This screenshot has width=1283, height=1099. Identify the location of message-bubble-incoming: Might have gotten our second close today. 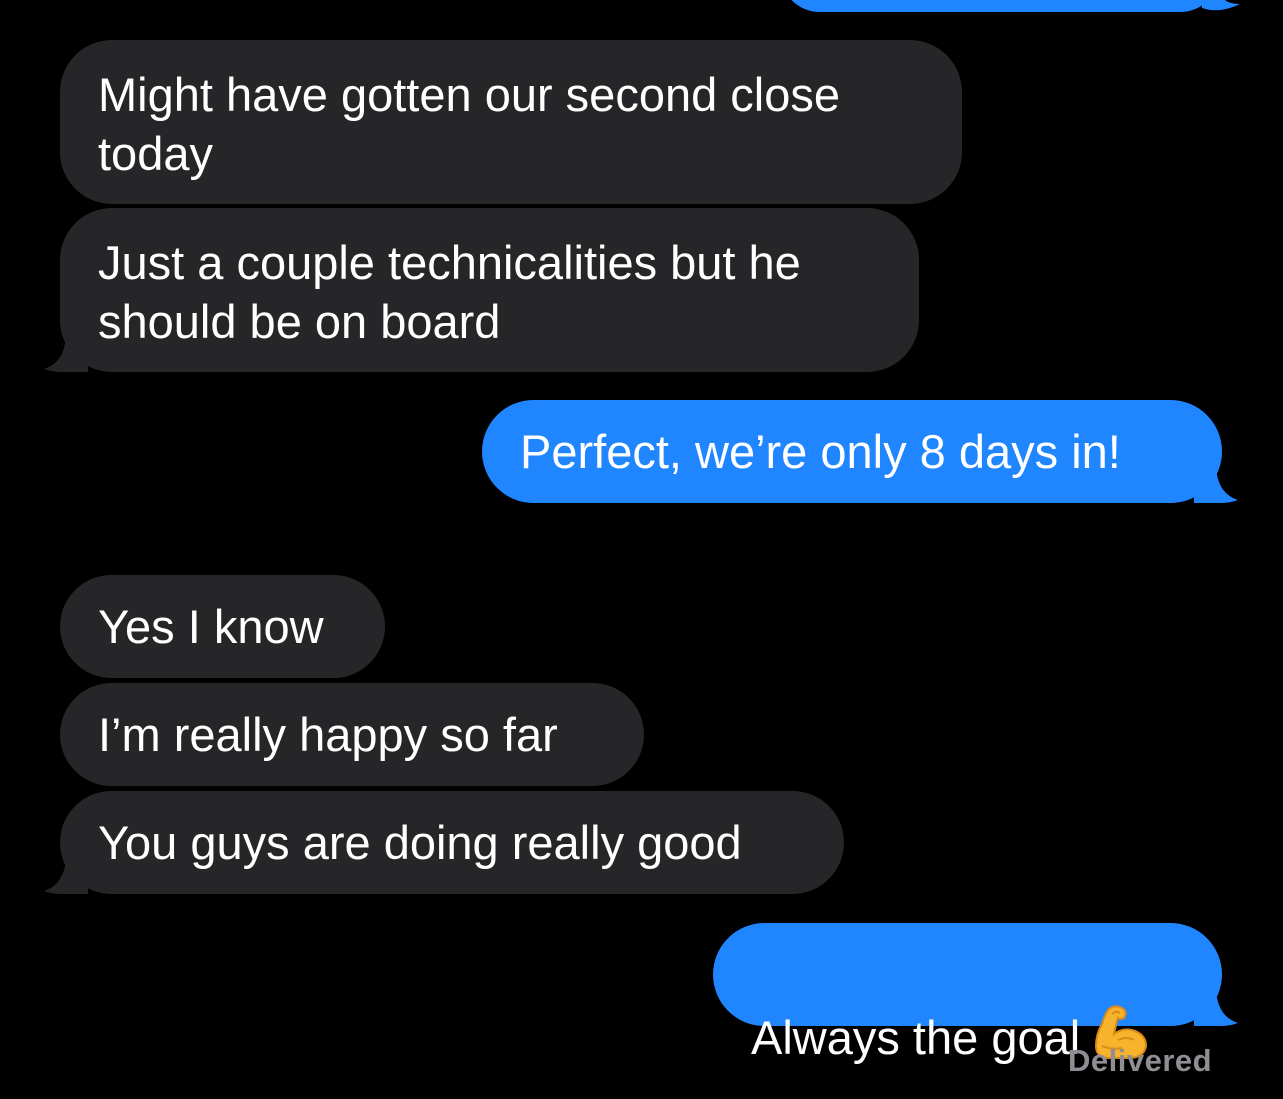
(511, 122).